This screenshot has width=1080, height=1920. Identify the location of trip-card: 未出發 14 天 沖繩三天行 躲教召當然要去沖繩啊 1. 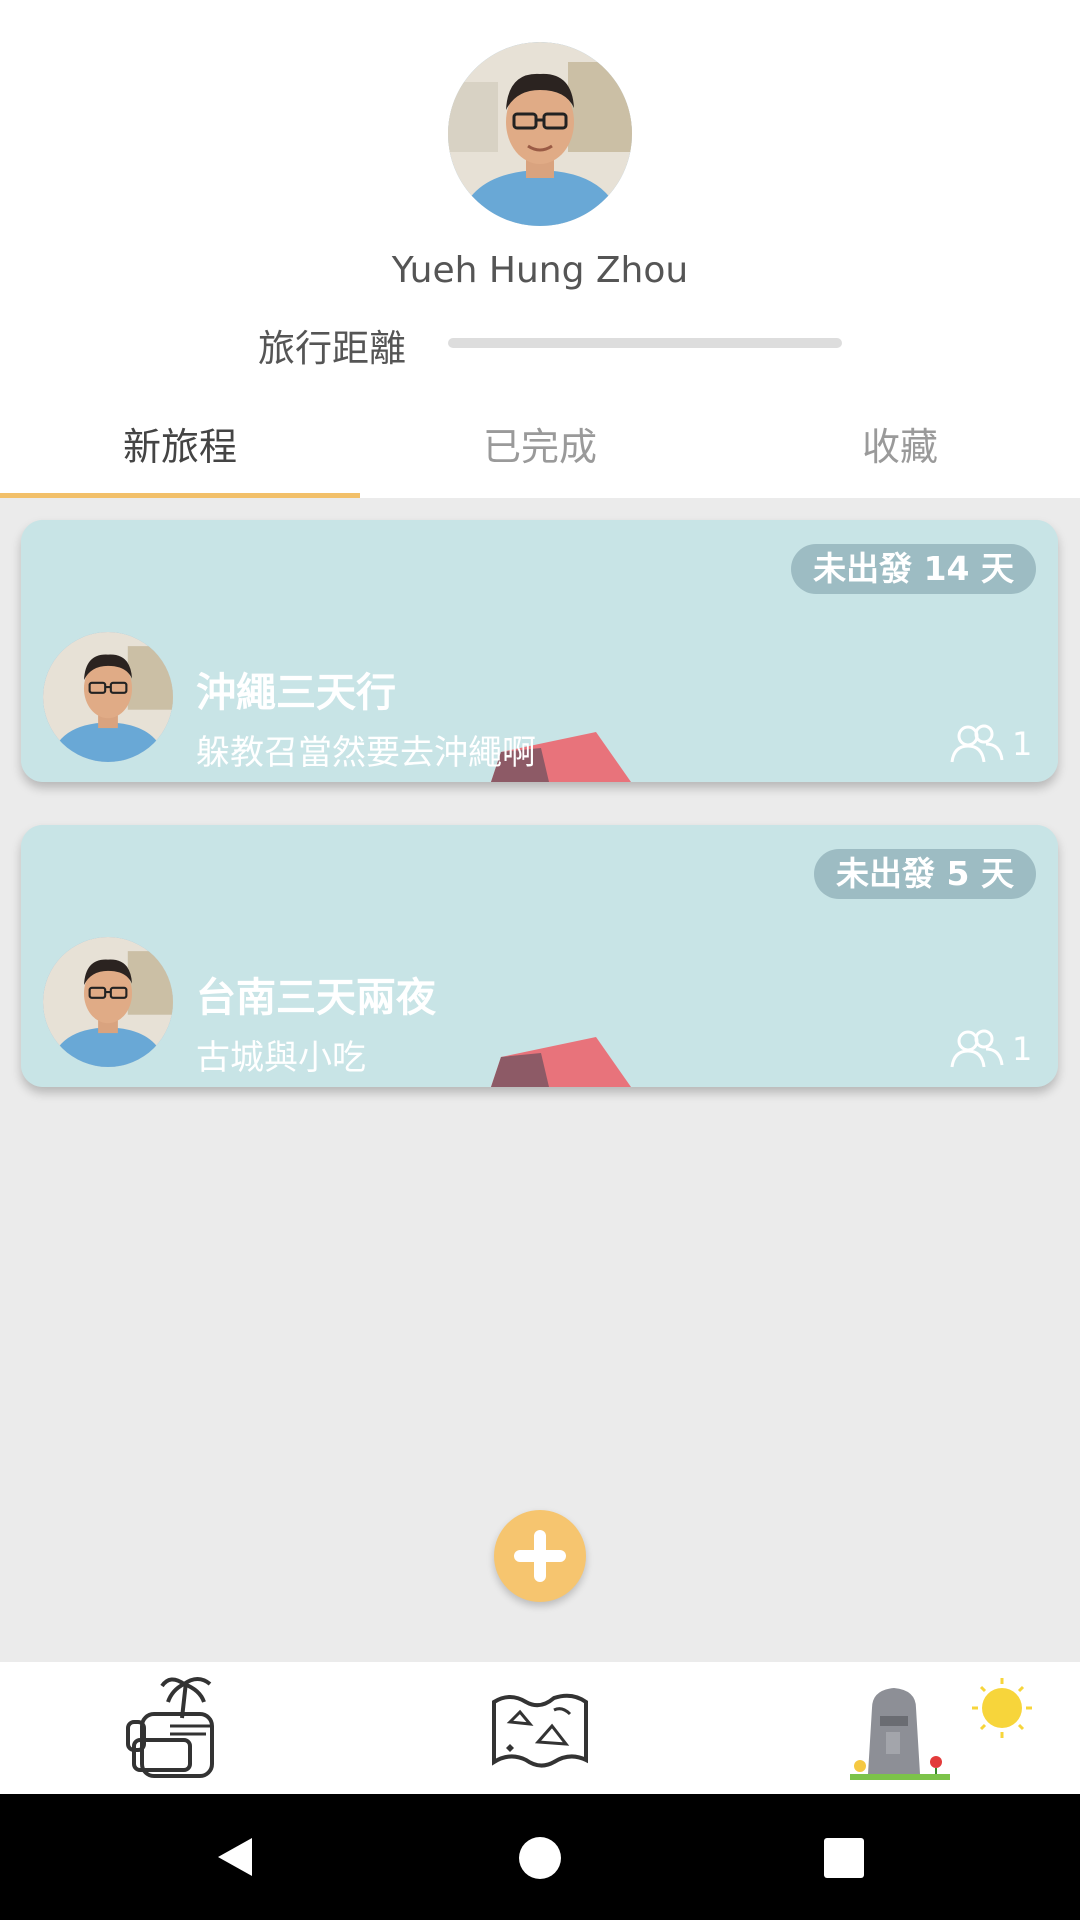
(539, 651).